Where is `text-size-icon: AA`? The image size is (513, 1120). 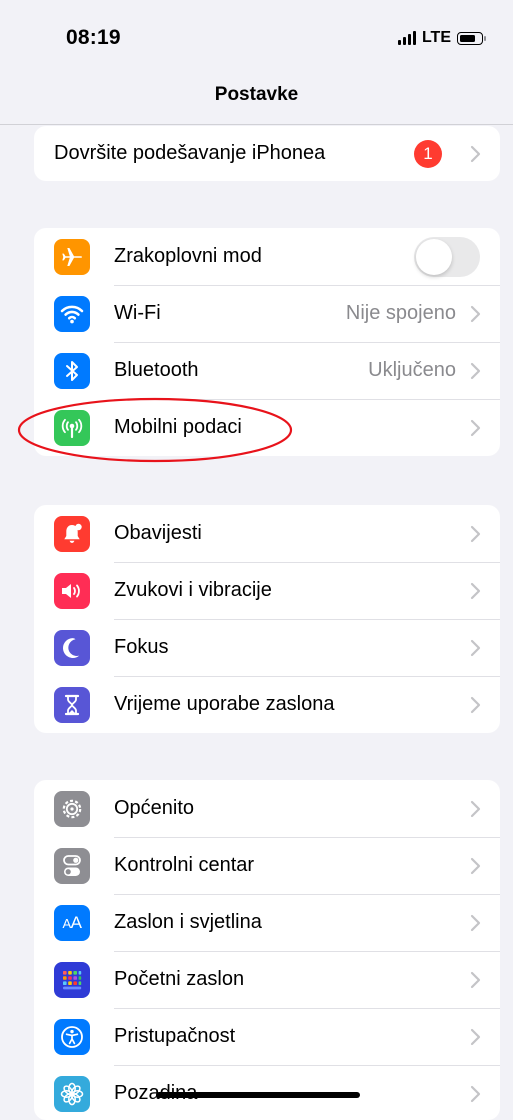
text-size-icon: AA is located at coordinates (72, 922).